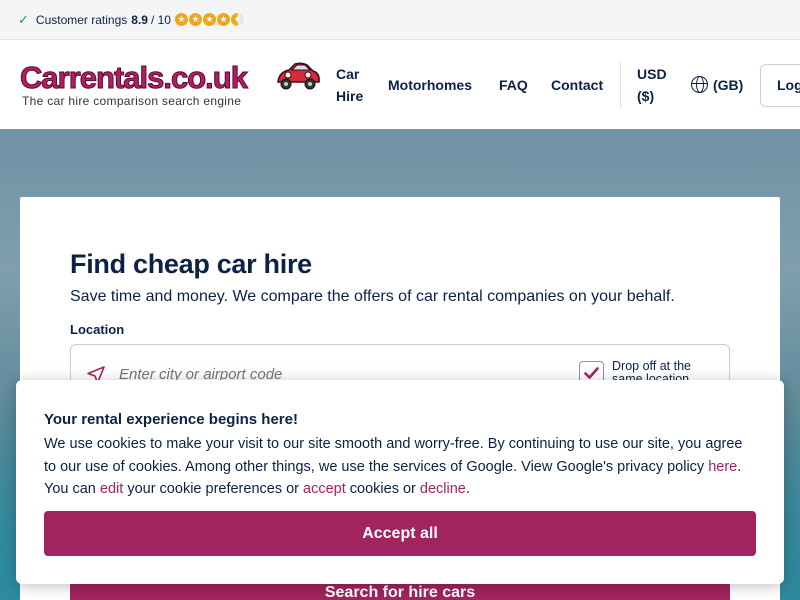 This screenshot has width=800, height=600. I want to click on nav-contact-link: Contact, so click(577, 85).